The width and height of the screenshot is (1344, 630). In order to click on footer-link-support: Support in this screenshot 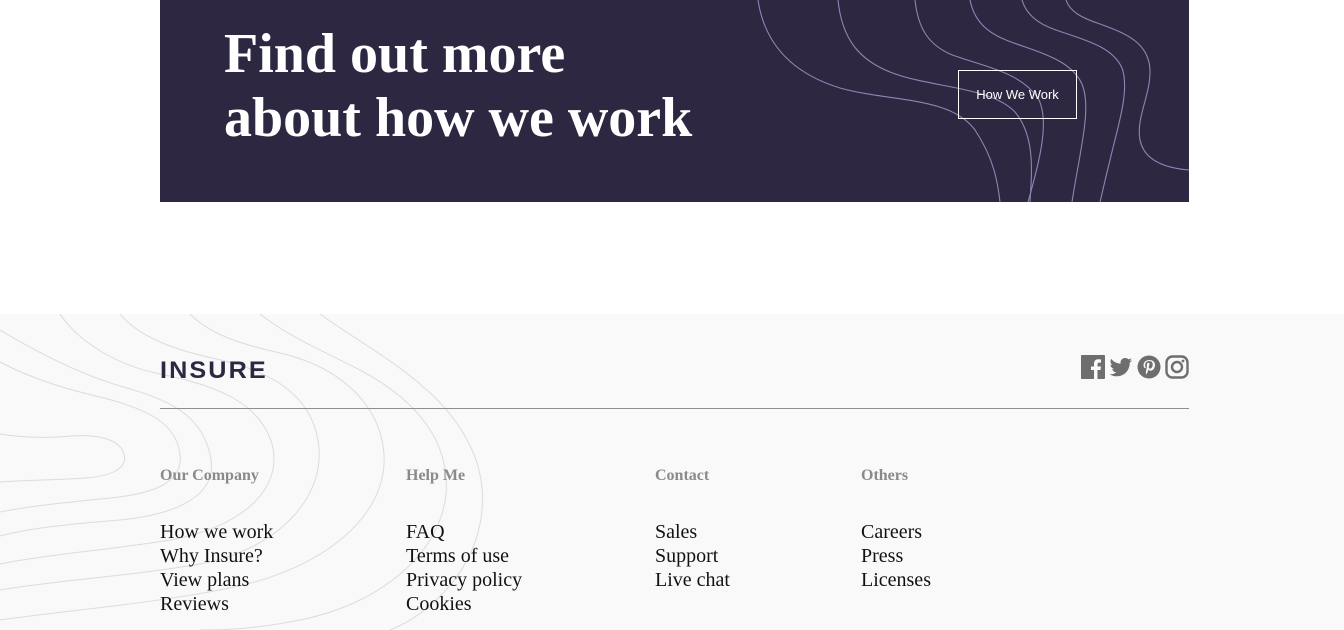, I will do `click(692, 556)`.